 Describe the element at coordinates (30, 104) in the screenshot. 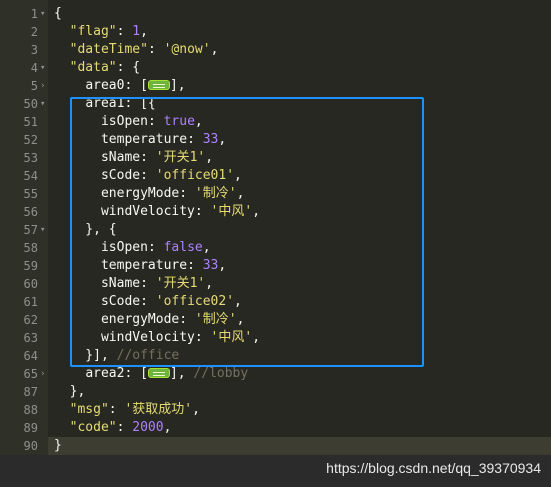

I see `line-number: 50` at that location.